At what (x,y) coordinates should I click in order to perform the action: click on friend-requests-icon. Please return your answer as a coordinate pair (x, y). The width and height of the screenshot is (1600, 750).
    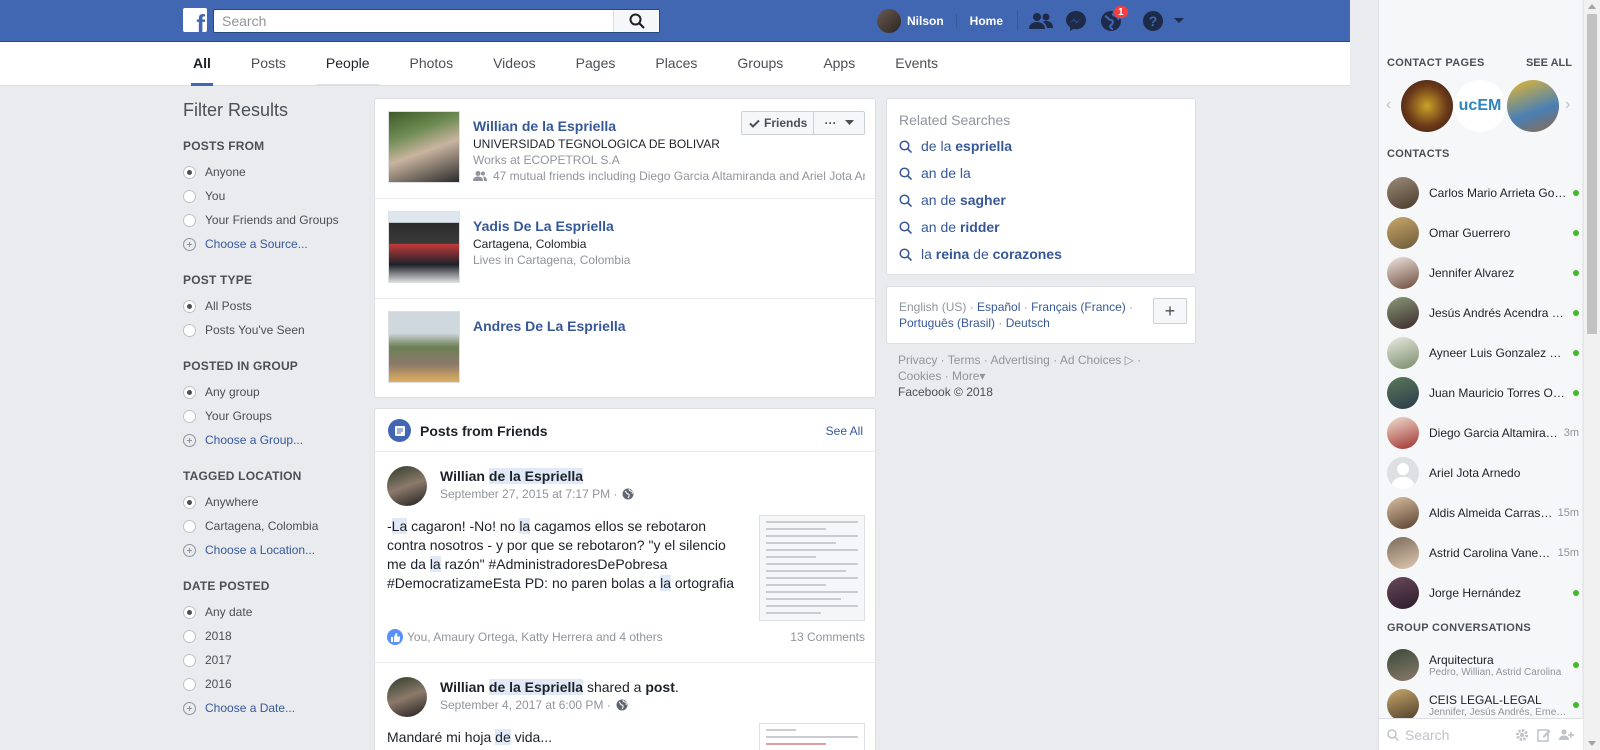
    Looking at the image, I should click on (1041, 21).